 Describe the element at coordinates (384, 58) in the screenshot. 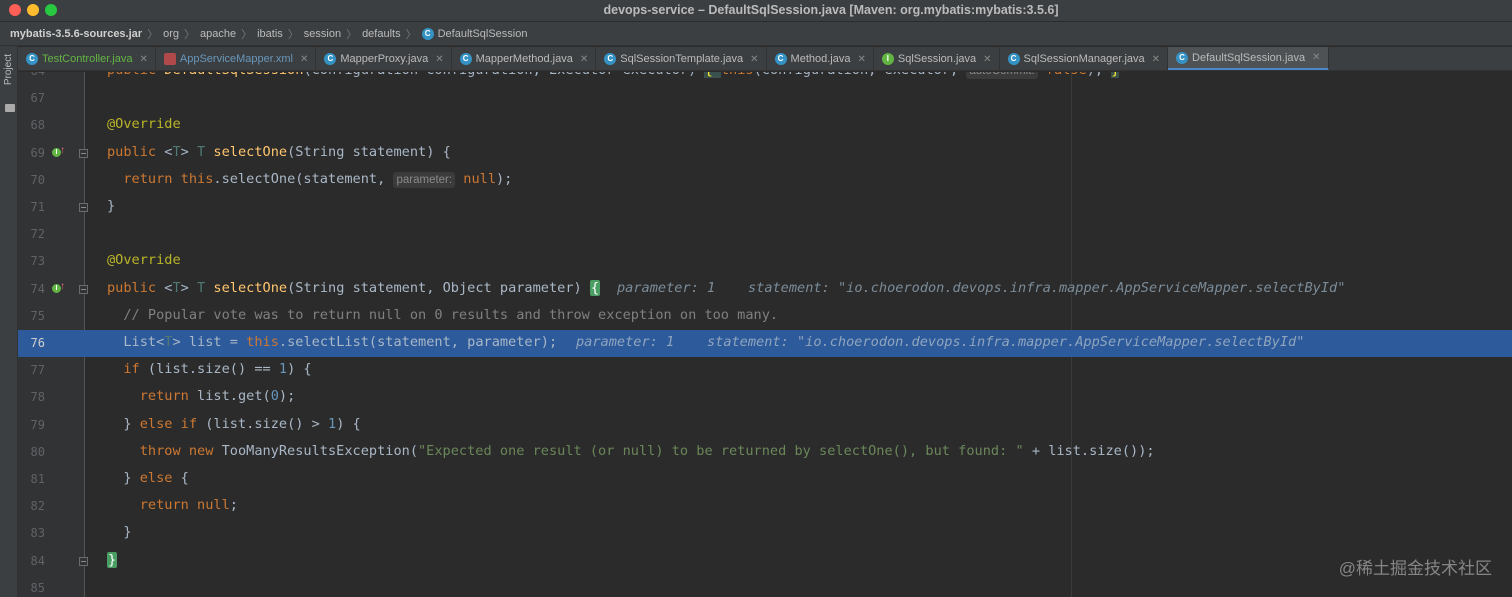

I see `editor-tab: C MapperProxy.java ✕` at that location.